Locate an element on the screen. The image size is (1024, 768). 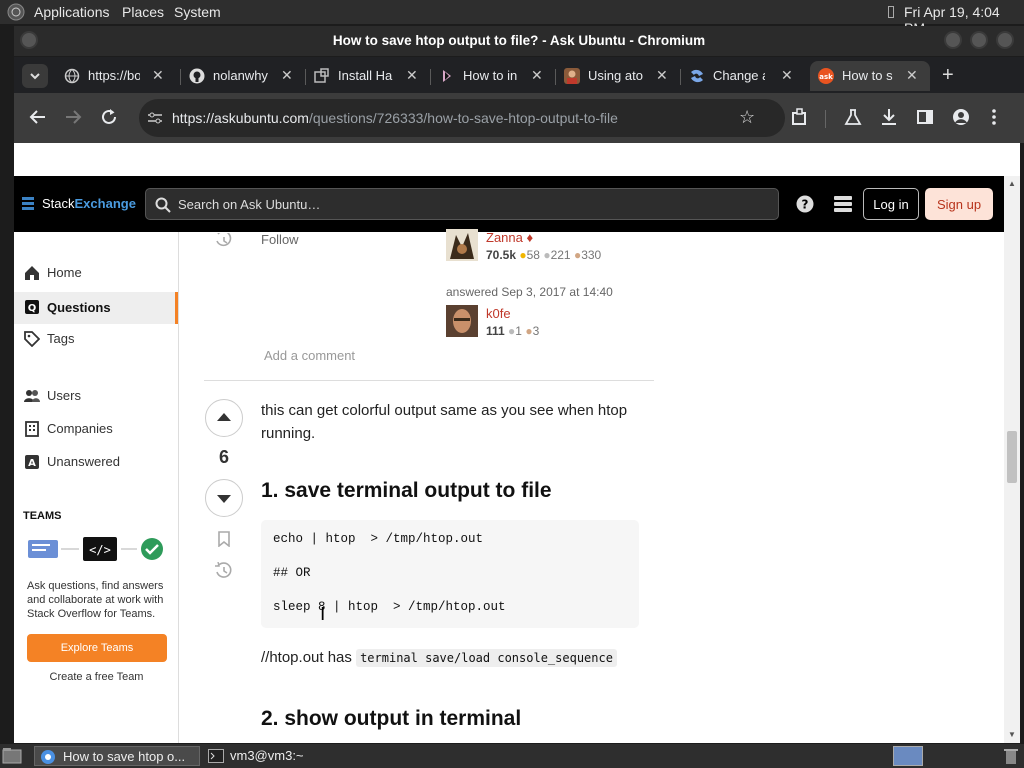
scroll-up-icon: ▲ is located at coordinates (1012, 183).